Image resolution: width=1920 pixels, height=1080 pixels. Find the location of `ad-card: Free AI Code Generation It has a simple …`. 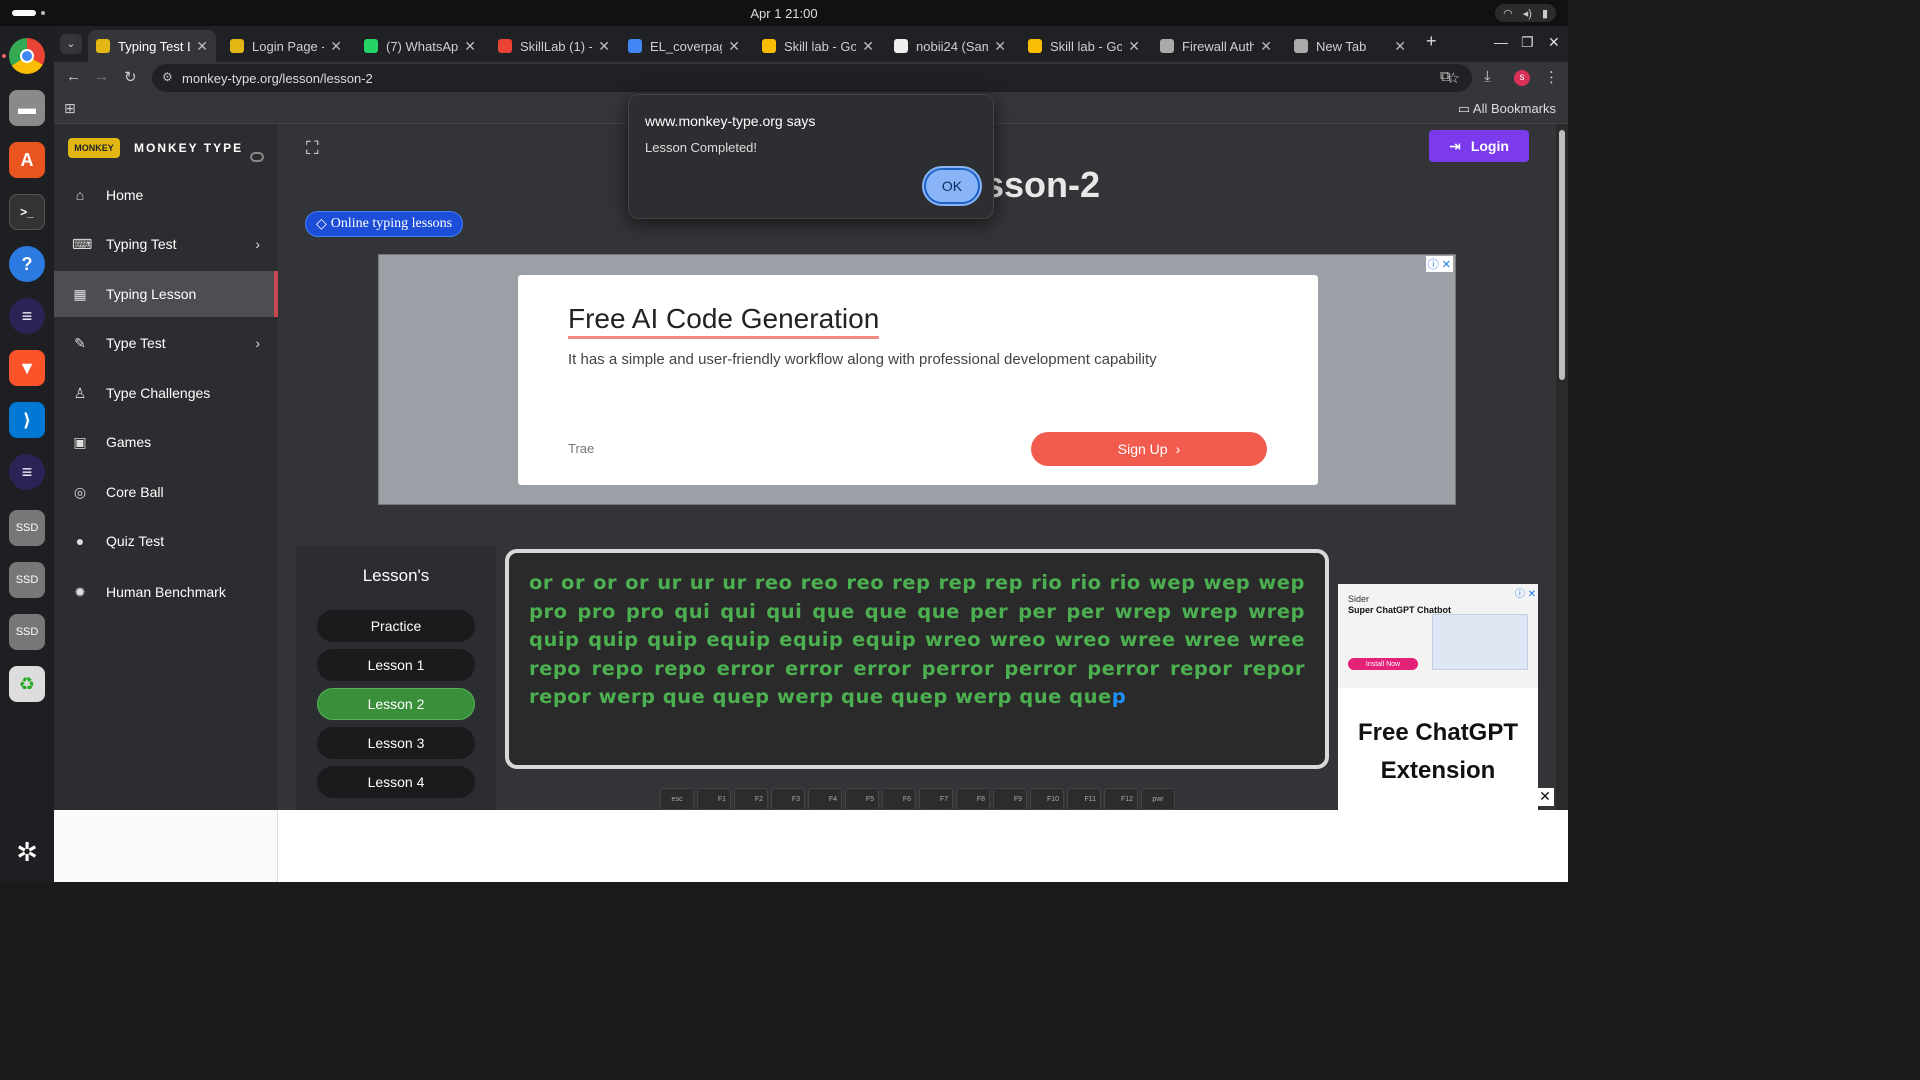

ad-card: Free AI Code Generation It has a simple … is located at coordinates (918, 380).